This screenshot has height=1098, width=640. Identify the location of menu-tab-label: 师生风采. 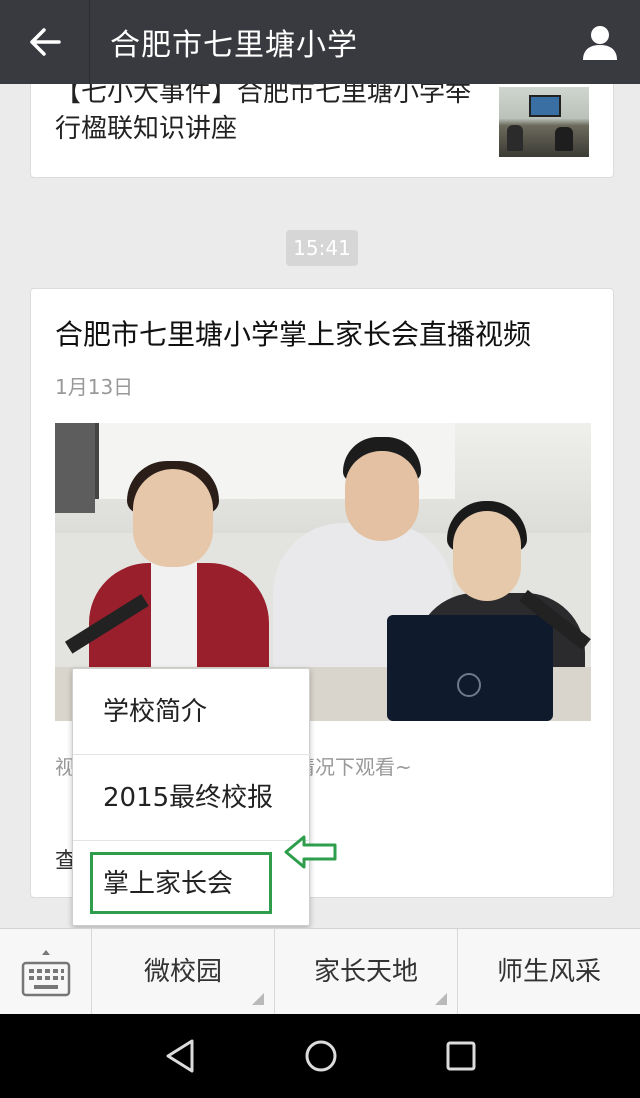
(548, 972).